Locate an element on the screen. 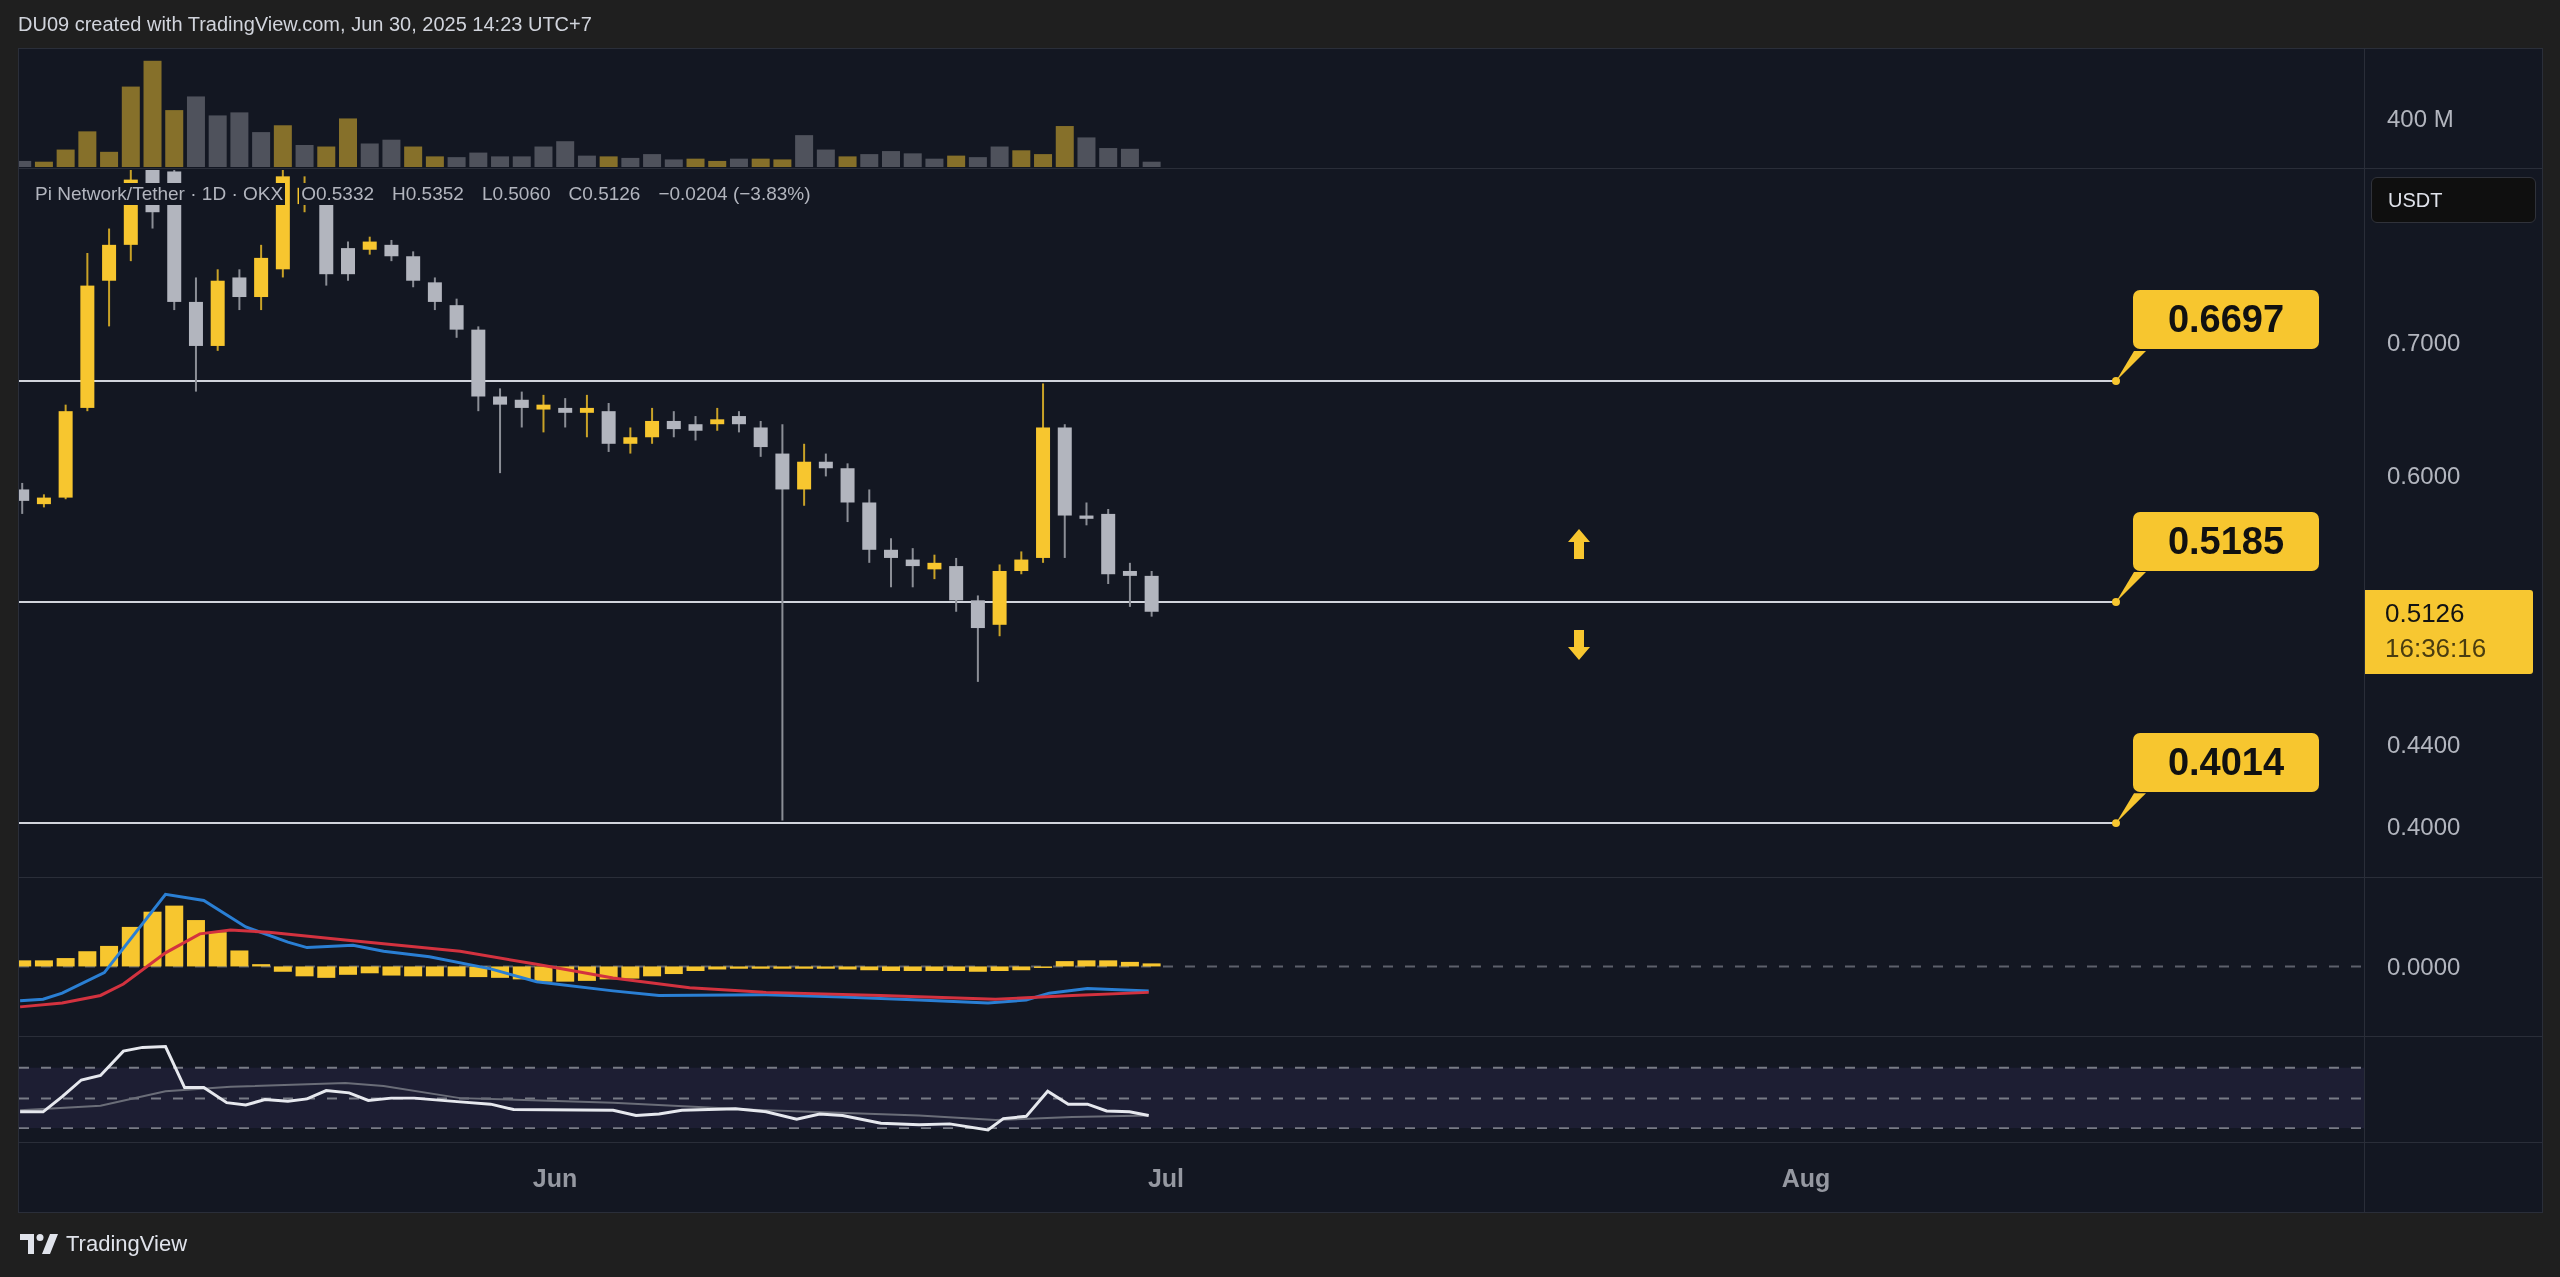 This screenshot has height=1277, width=2560. axis-label: 400 M is located at coordinates (2420, 119).